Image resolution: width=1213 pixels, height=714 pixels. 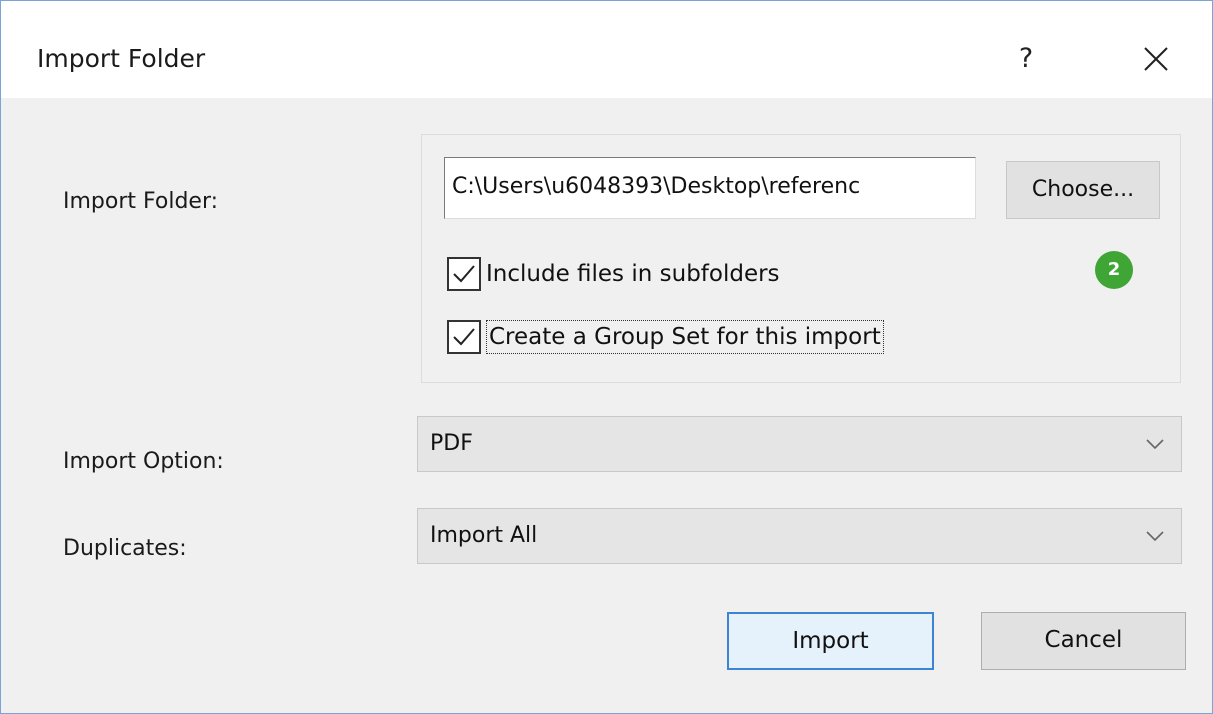 What do you see at coordinates (1083, 641) in the screenshot?
I see `cancel-button: Cancel` at bounding box center [1083, 641].